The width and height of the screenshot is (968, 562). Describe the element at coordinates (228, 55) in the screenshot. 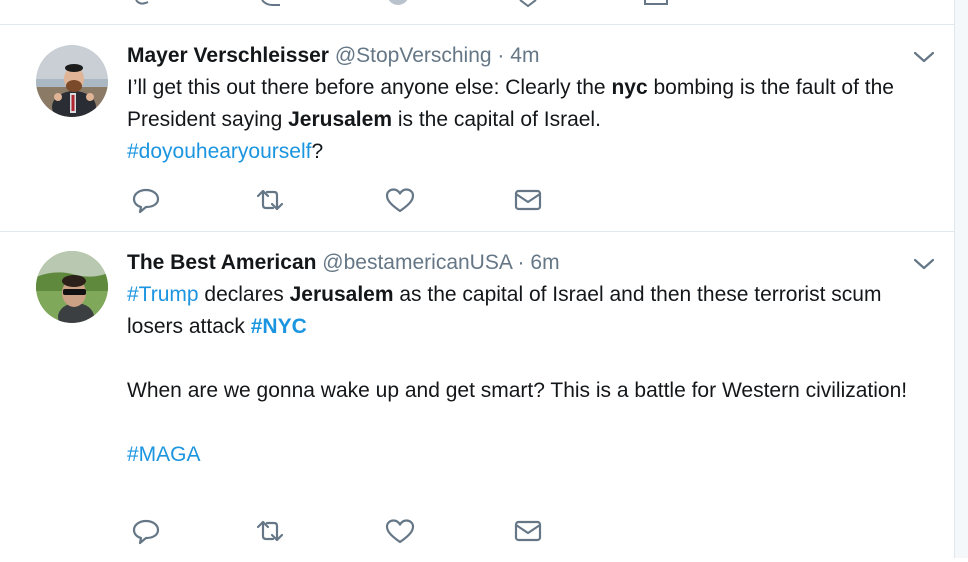

I see `display-name: Mayer Verschleisser` at that location.